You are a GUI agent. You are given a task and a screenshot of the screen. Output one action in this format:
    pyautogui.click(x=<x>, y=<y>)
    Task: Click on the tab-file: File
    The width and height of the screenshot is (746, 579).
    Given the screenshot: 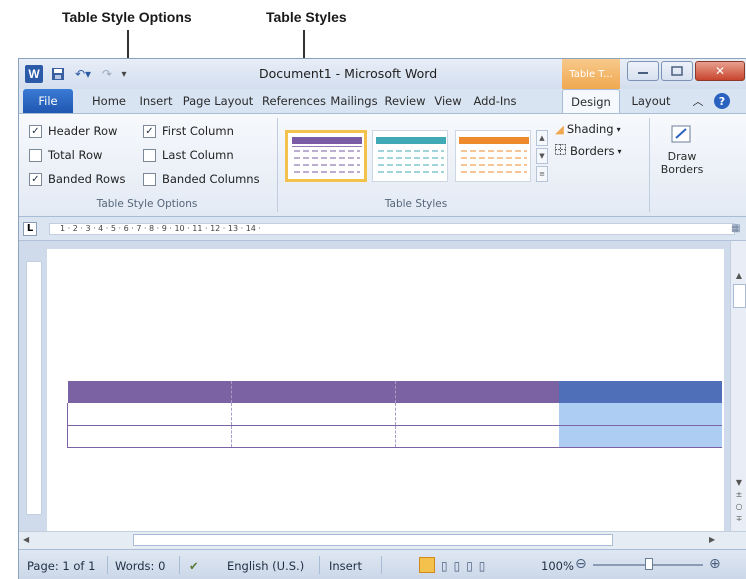 What is the action you would take?
    pyautogui.click(x=48, y=101)
    